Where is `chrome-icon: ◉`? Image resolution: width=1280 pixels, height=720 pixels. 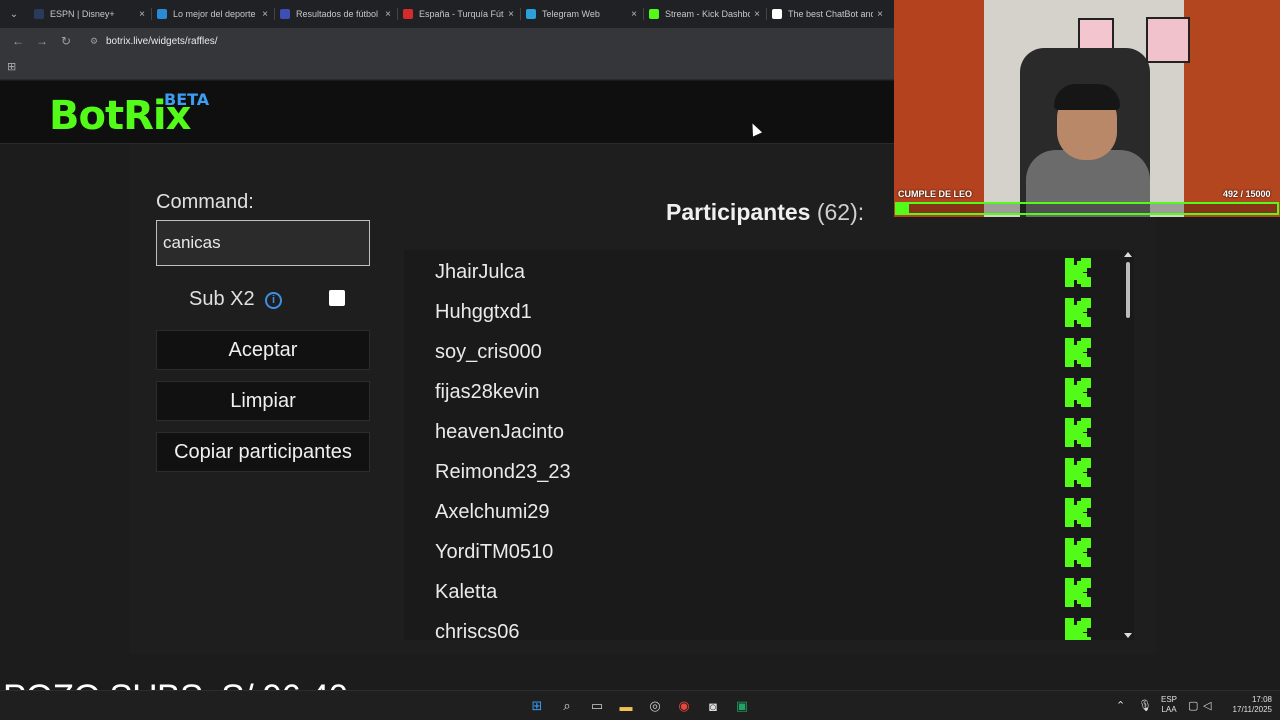
chrome-icon: ◉ is located at coordinates (684, 706).